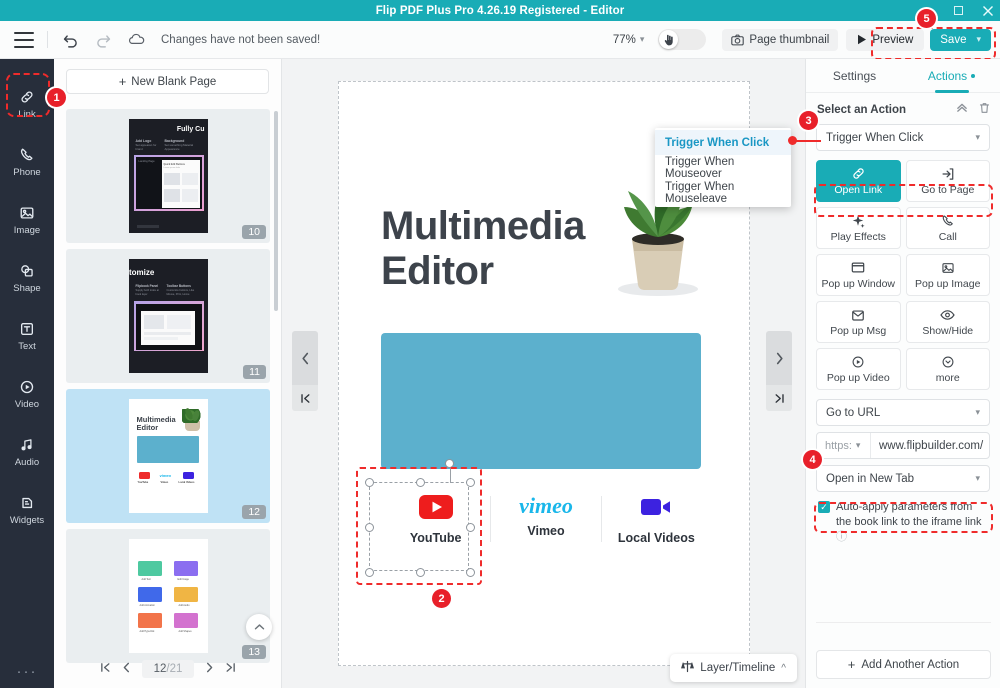 This screenshot has width=1000, height=688. I want to click on vimeo-icon: vimeo, so click(546, 505).